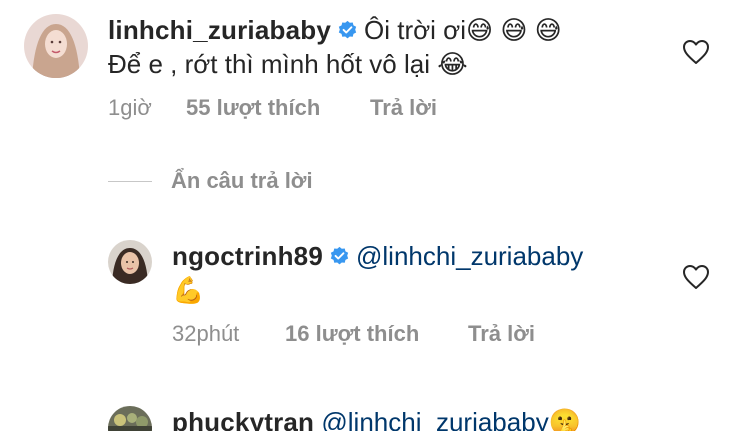 The height and width of the screenshot is (431, 750). I want to click on comment-meta: 32phút, so click(205, 334).